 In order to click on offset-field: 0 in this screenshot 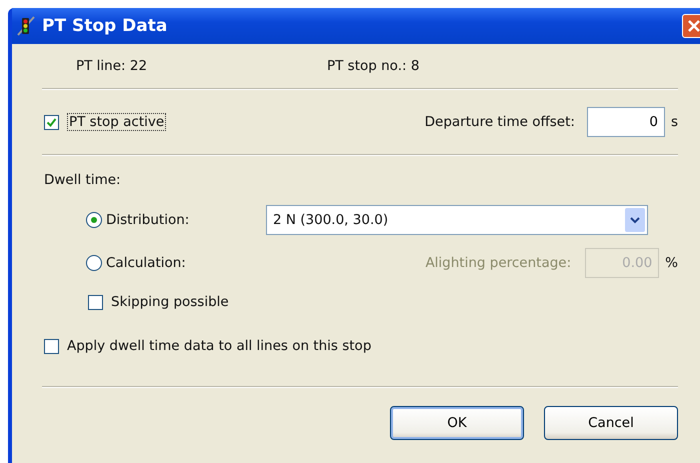, I will do `click(625, 122)`.